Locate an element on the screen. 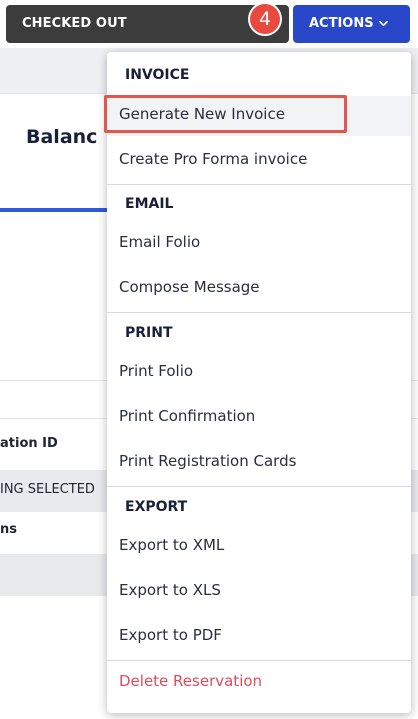 This screenshot has height=719, width=418. export-section-title: EXPORT is located at coordinates (156, 507).